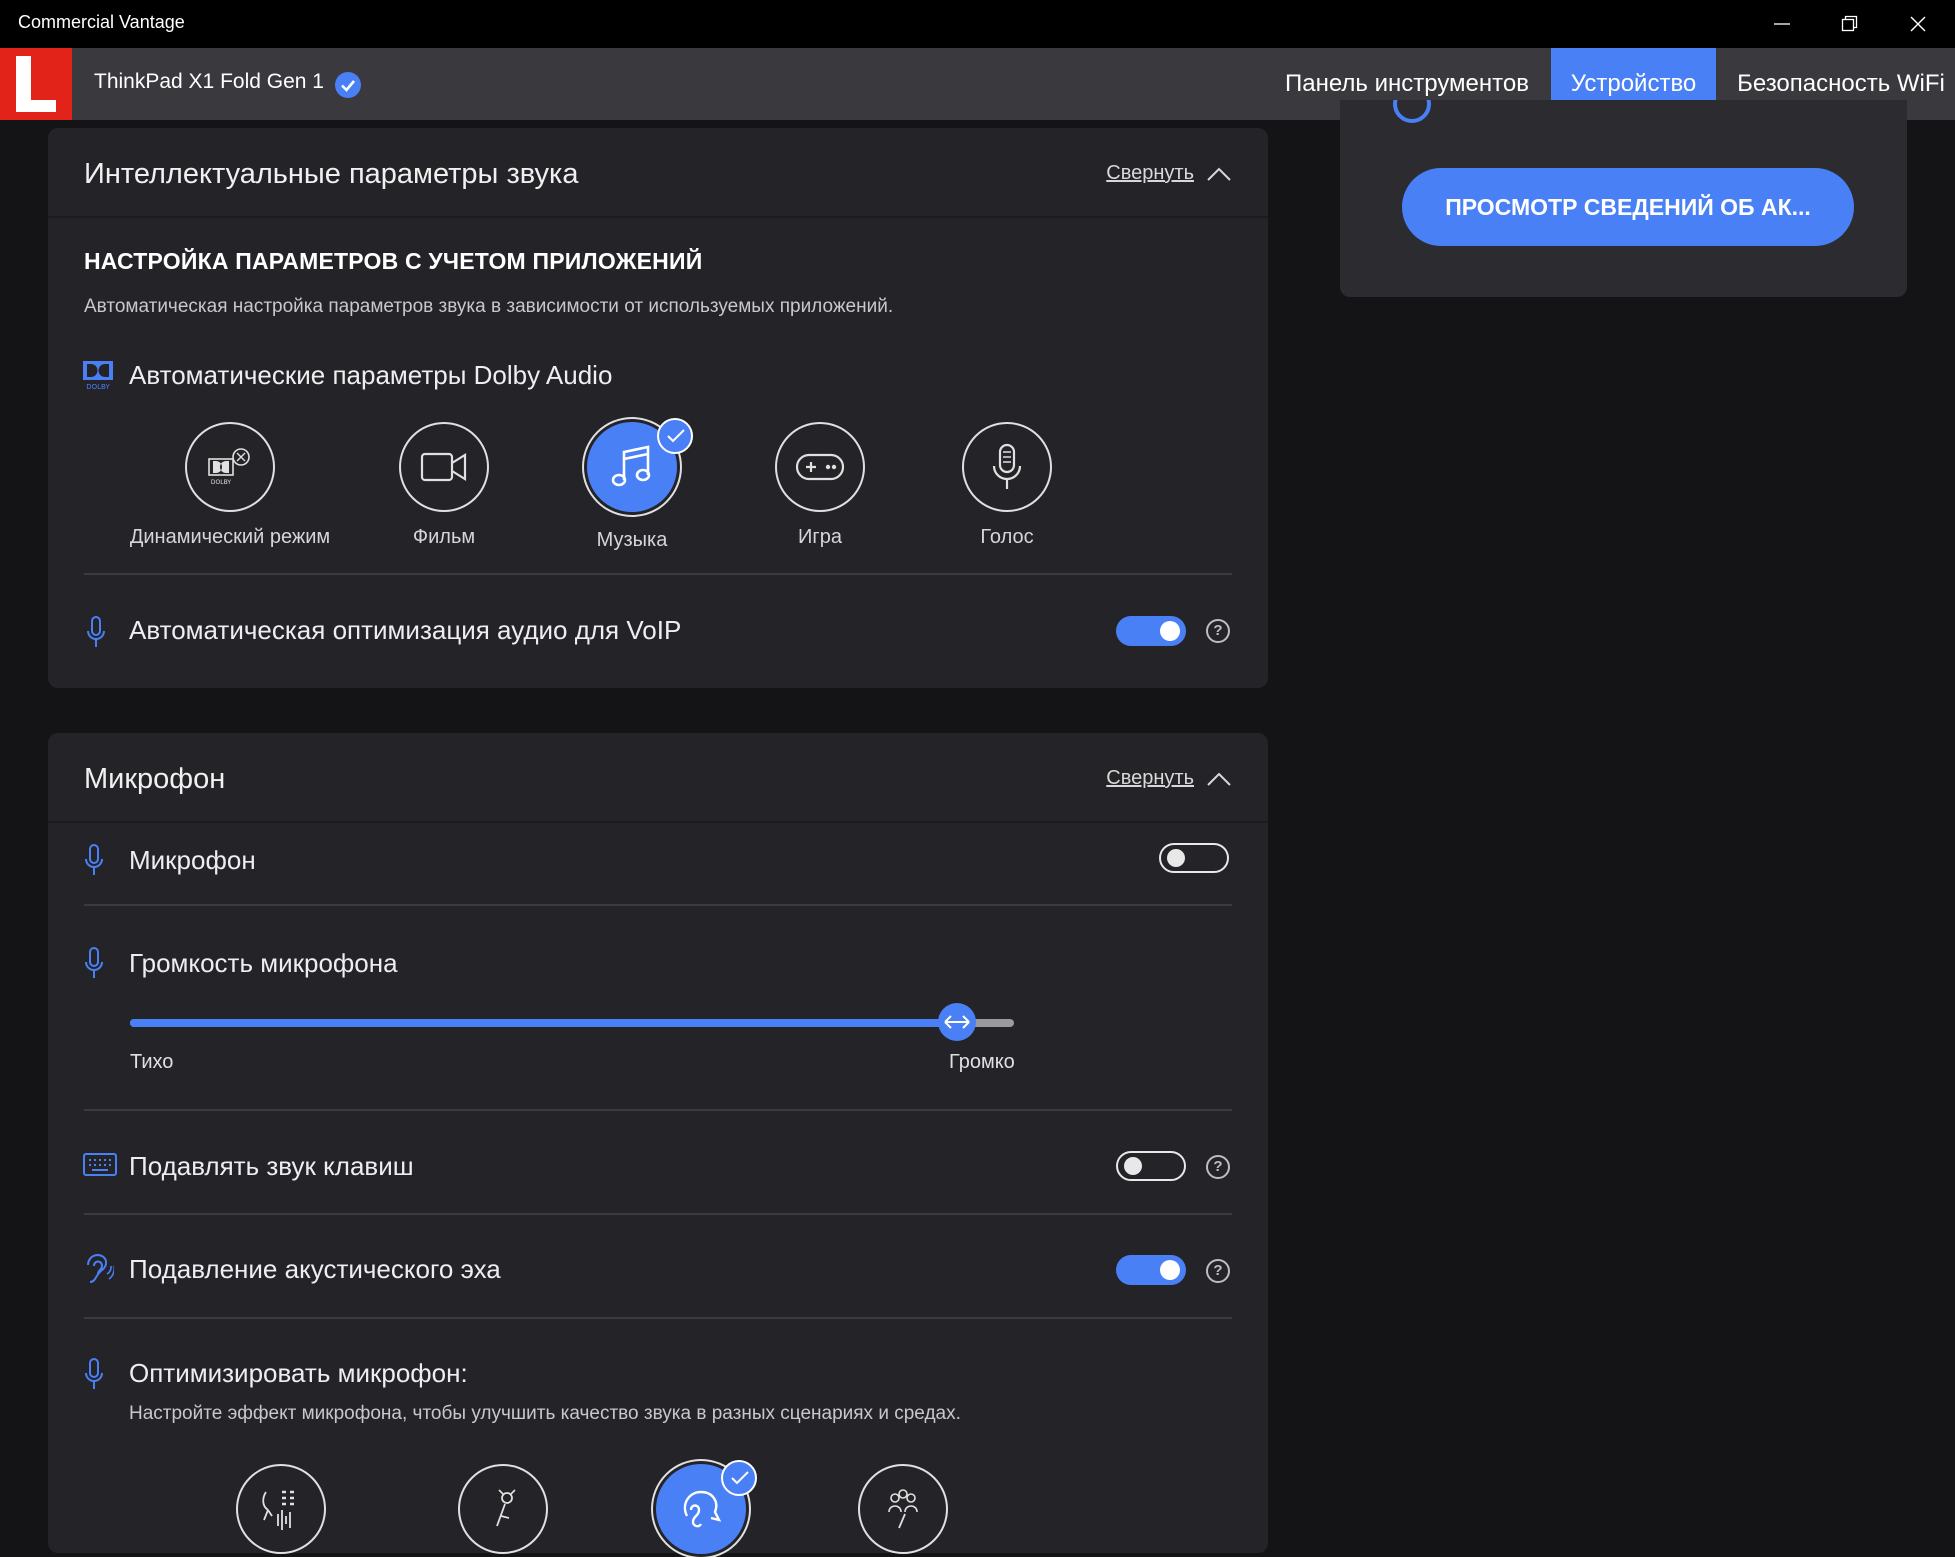 The width and height of the screenshot is (1955, 1557). What do you see at coordinates (506, 1508) in the screenshot?
I see `single-voice-icon` at bounding box center [506, 1508].